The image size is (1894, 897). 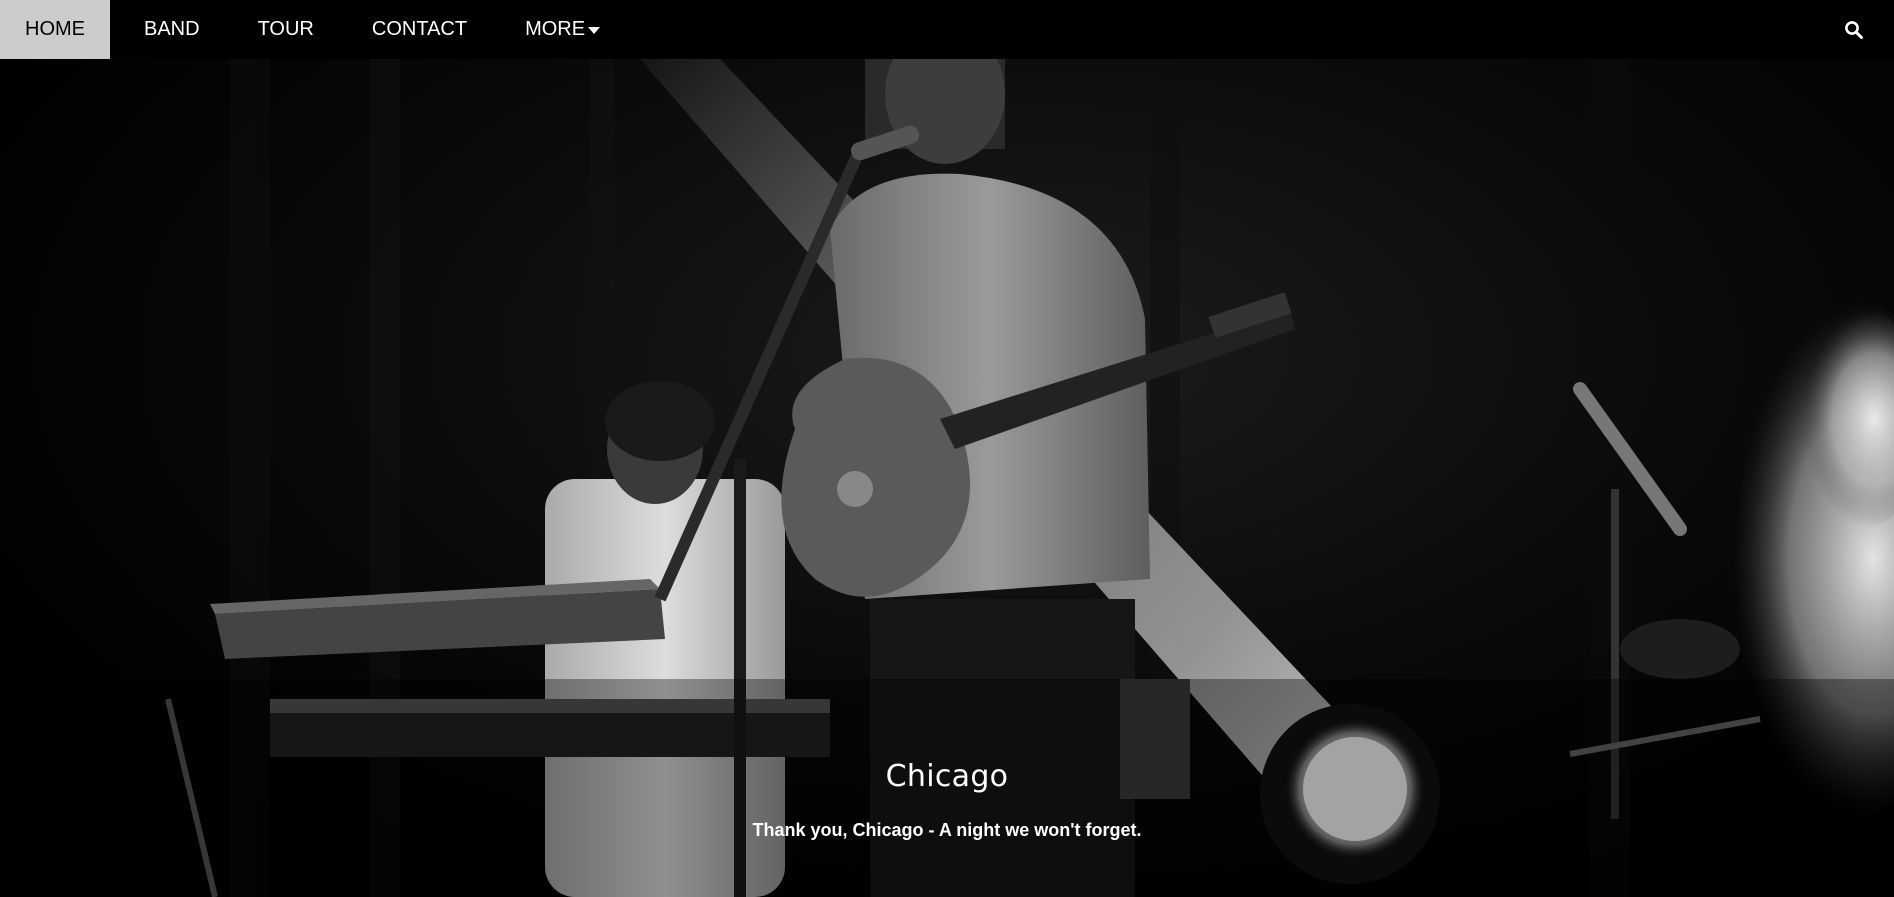 I want to click on search-button, so click(x=1854, y=29).